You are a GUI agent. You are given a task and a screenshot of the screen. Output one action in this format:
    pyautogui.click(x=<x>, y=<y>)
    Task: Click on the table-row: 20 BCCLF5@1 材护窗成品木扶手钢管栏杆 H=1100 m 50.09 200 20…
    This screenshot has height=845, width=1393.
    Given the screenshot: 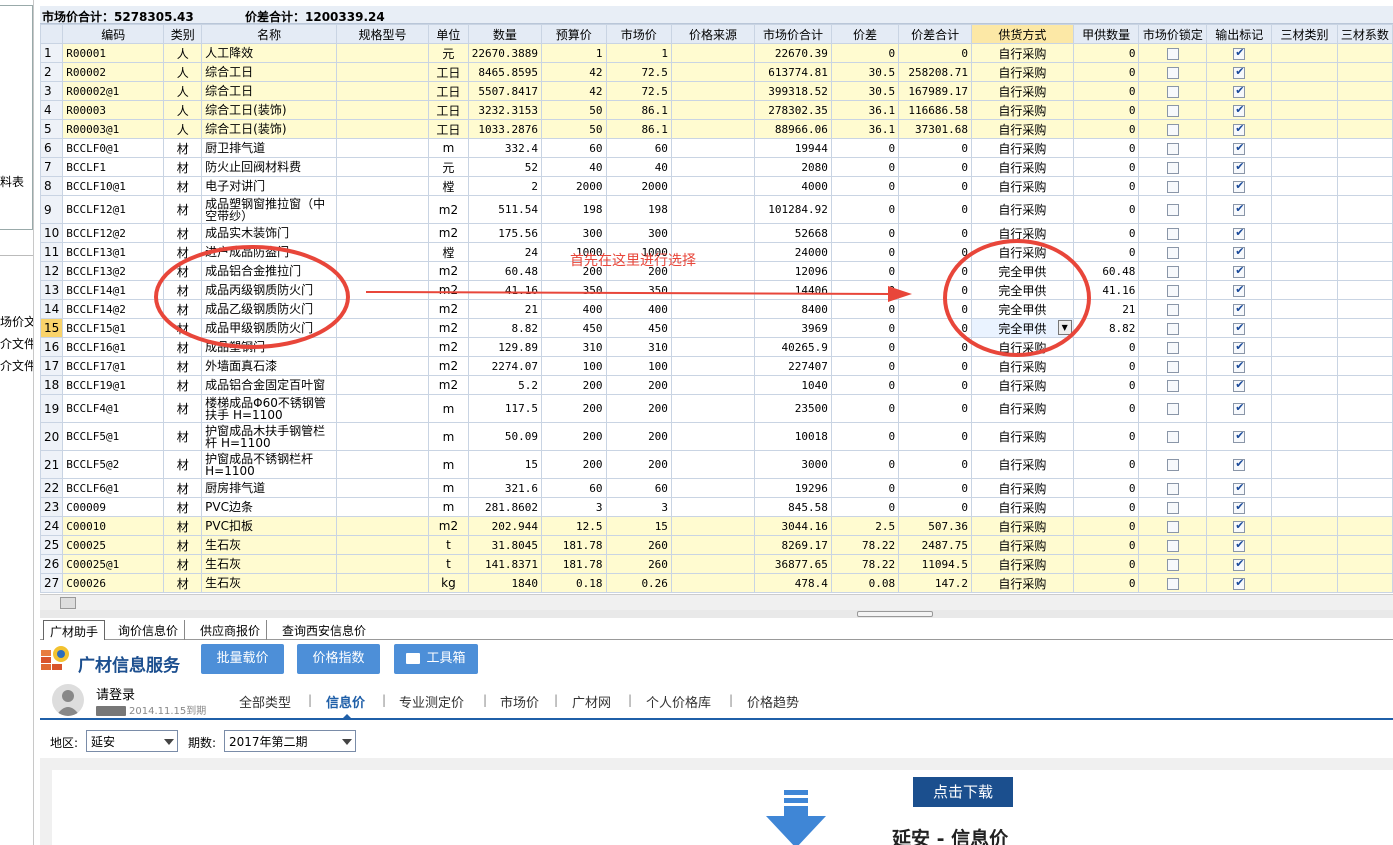 What is the action you would take?
    pyautogui.click(x=716, y=436)
    